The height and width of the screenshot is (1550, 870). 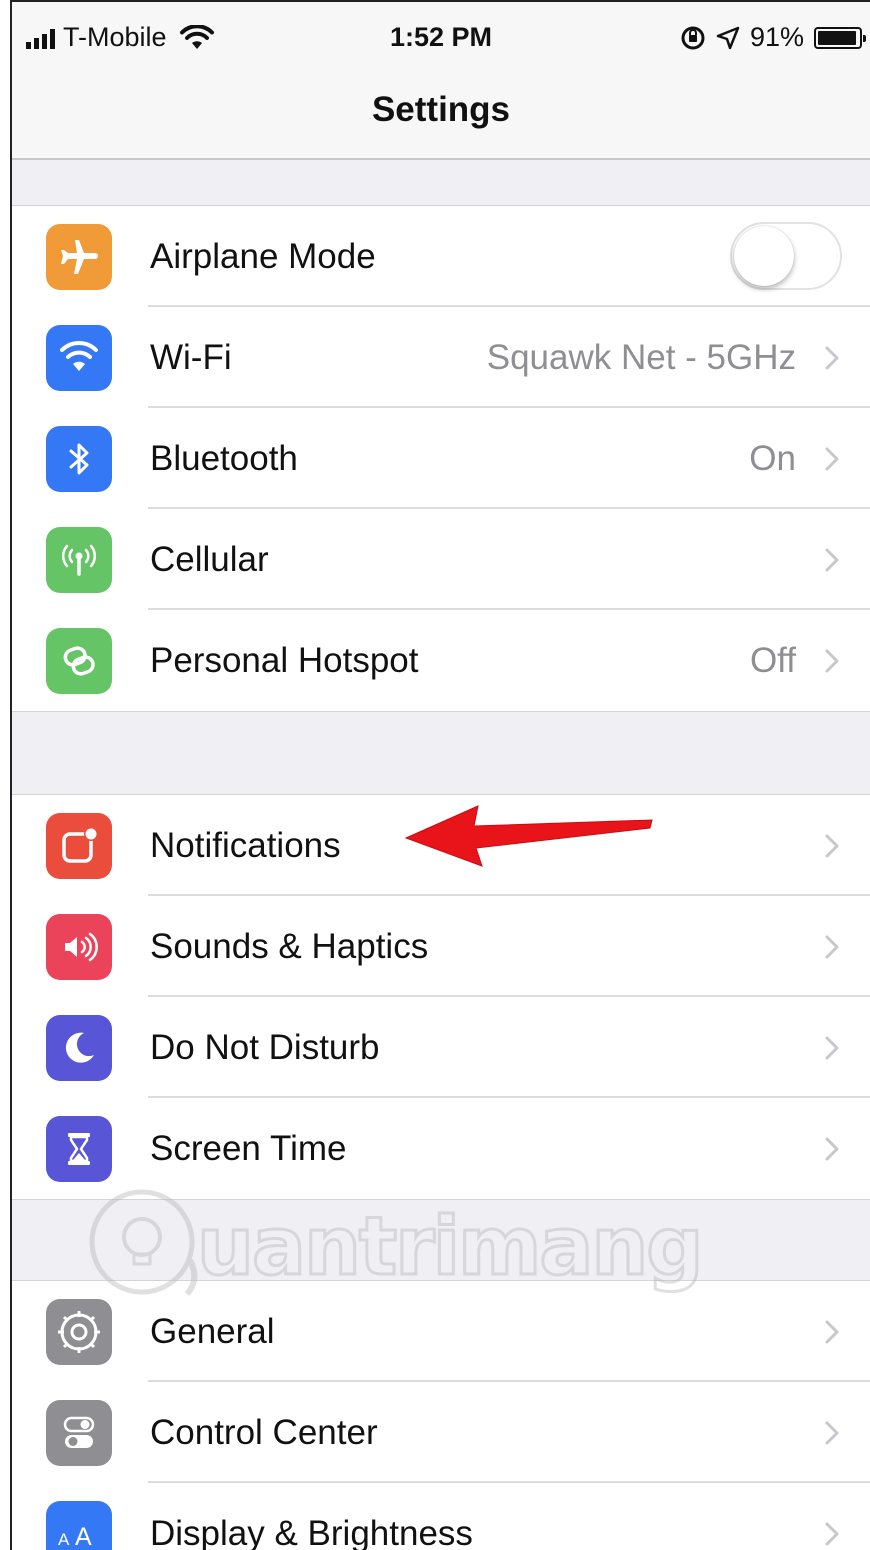 What do you see at coordinates (441, 1432) in the screenshot?
I see `settings-row-control-center: Control Center` at bounding box center [441, 1432].